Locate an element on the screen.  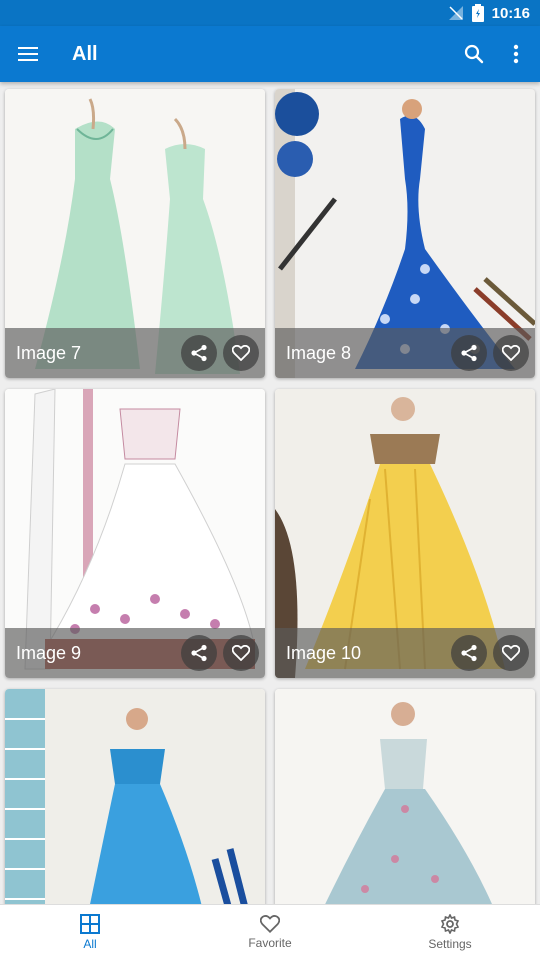
card-title: Image 8 is located at coordinates (319, 352).